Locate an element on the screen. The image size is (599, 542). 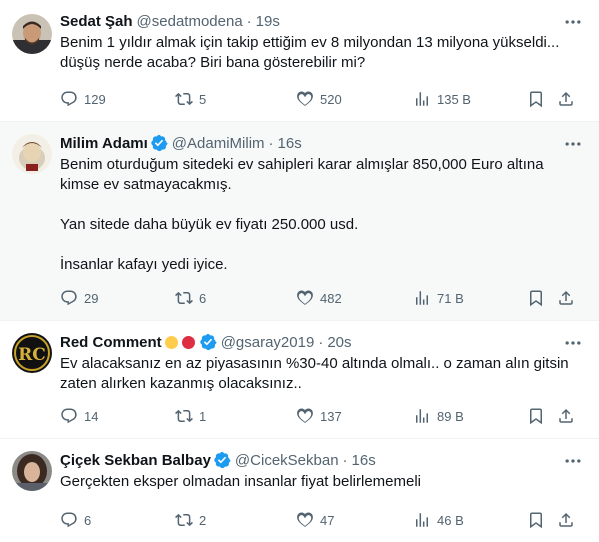
view-count: 89 B is located at coordinates (450, 416).